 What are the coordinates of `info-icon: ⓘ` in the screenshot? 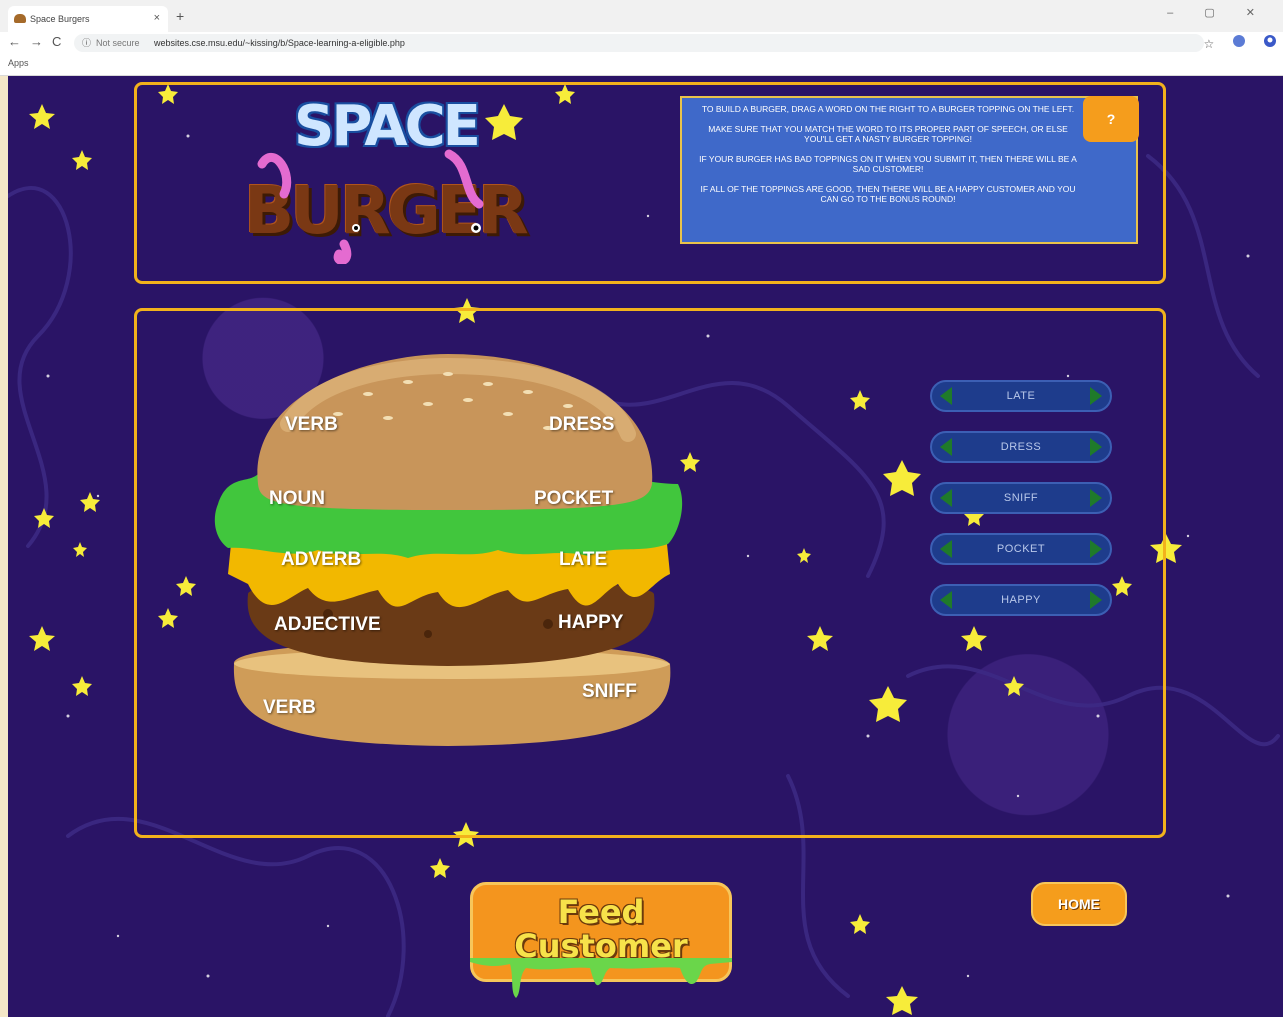 It's located at (86, 43).